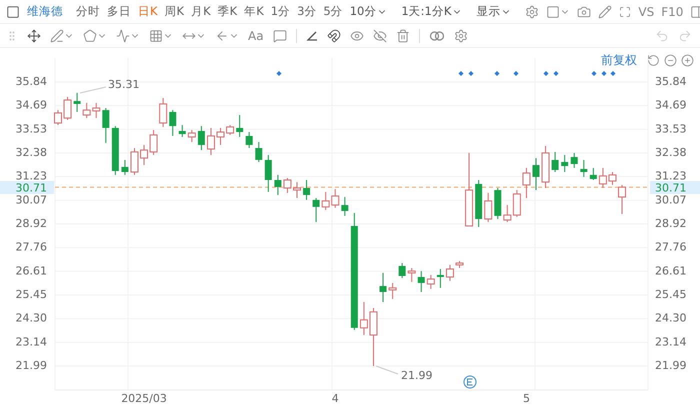 This screenshot has height=408, width=700. Describe the element at coordinates (333, 11) in the screenshot. I see `period-tab: 5分` at that location.